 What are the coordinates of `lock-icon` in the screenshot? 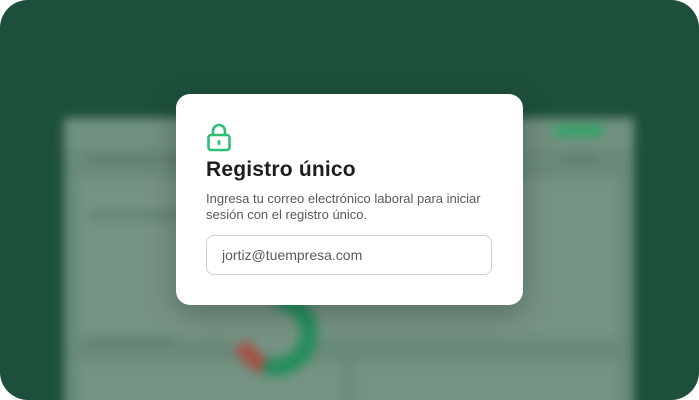 It's located at (219, 137).